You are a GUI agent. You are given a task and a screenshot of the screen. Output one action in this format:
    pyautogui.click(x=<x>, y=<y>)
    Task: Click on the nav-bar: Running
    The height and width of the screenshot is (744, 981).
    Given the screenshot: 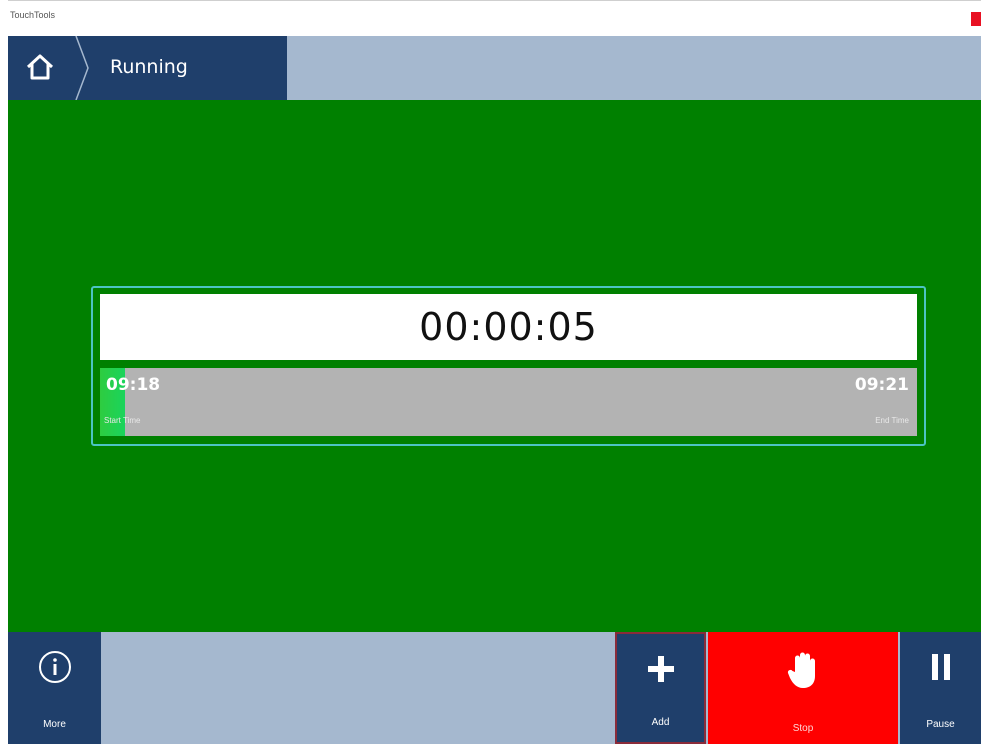 What is the action you would take?
    pyautogui.click(x=494, y=68)
    